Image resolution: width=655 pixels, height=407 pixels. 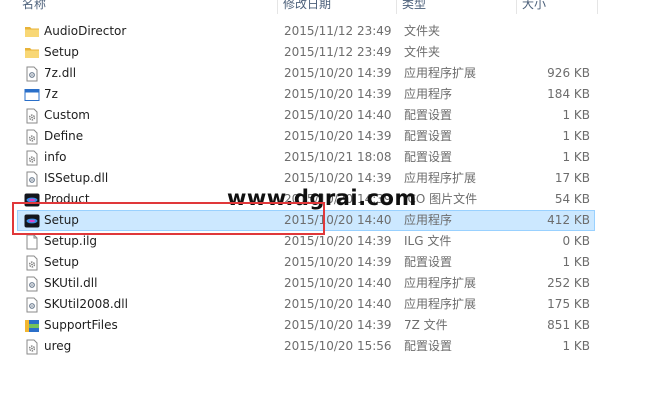 What do you see at coordinates (572, 199) in the screenshot?
I see `file-size: 54 KB` at bounding box center [572, 199].